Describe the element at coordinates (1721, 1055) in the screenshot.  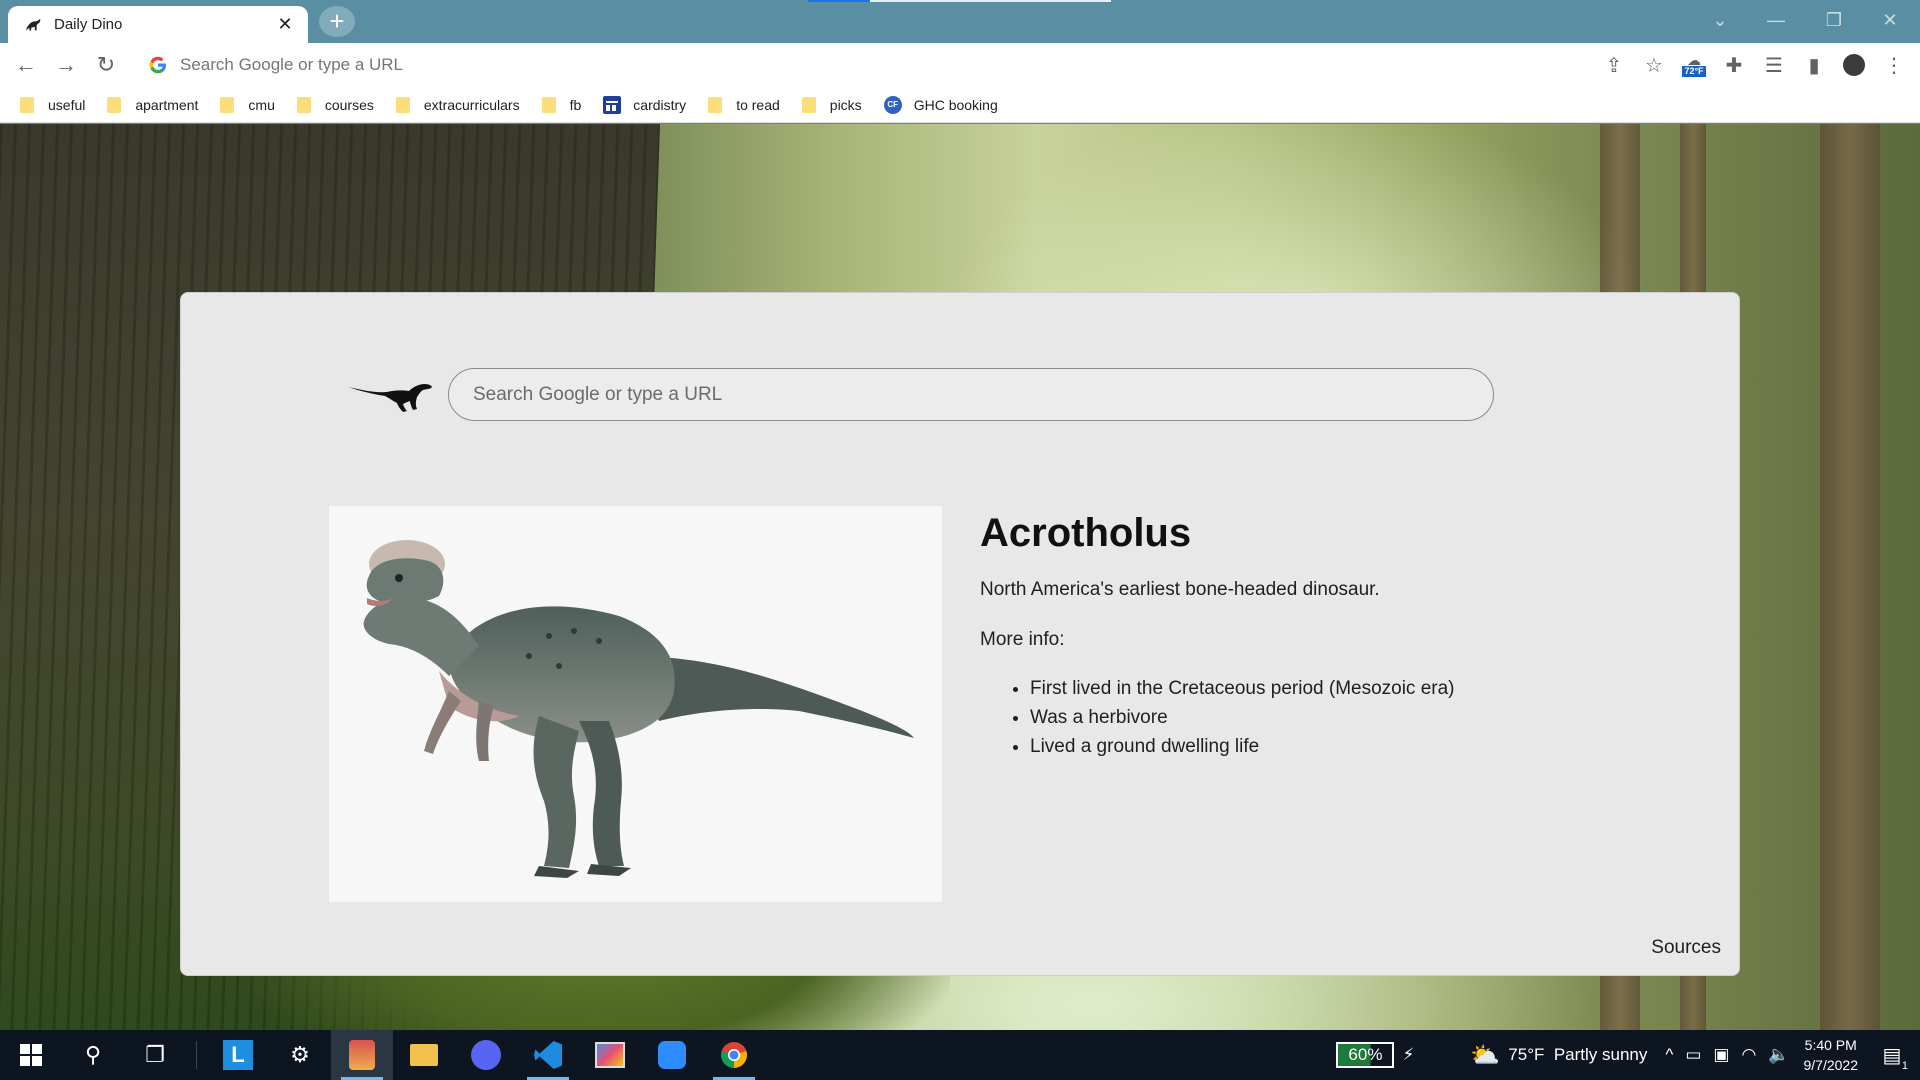
I see `display-icon: ▣` at that location.